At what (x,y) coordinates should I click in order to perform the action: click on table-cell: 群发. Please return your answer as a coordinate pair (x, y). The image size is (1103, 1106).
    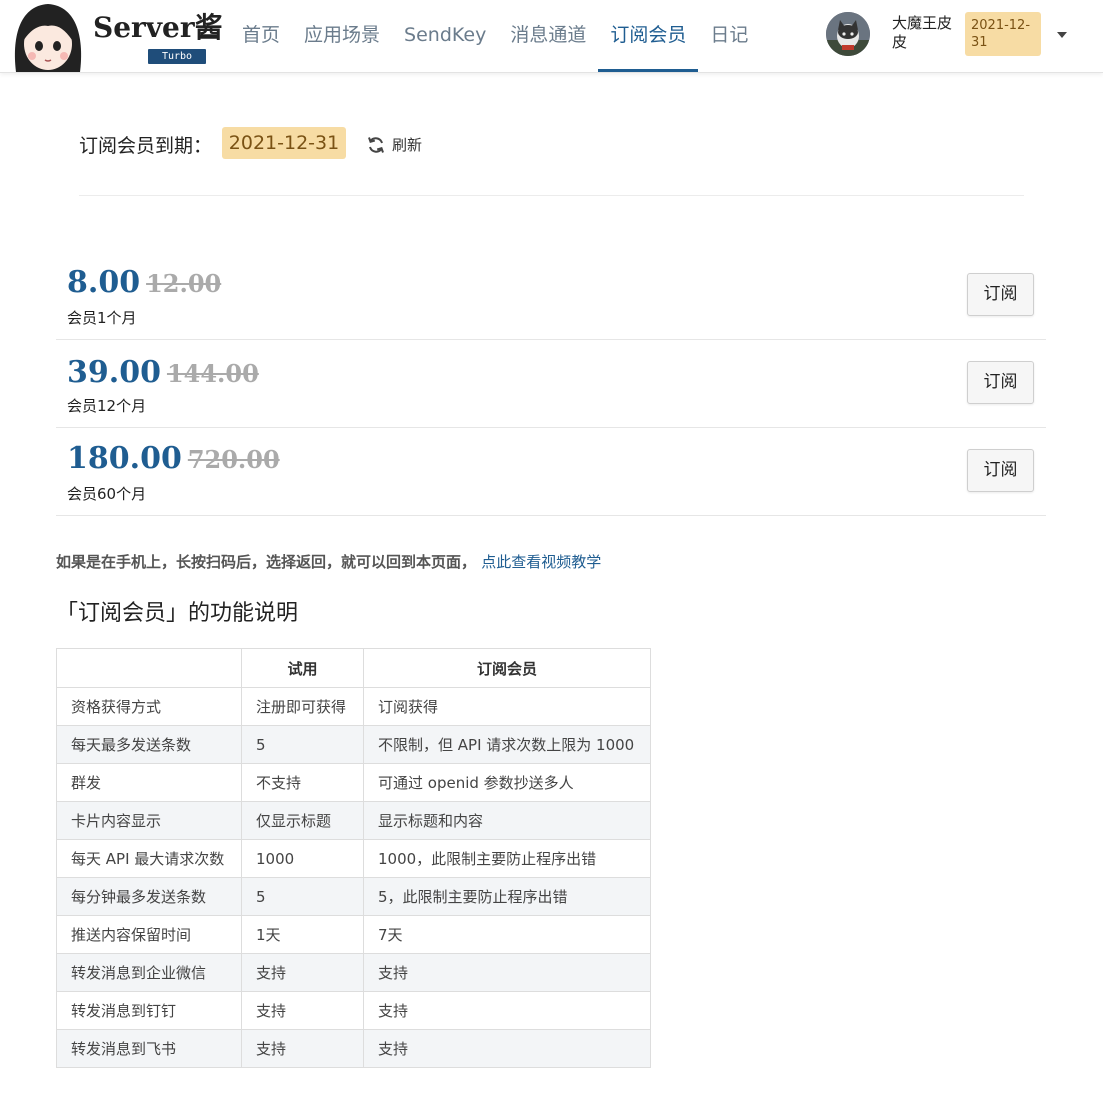
    Looking at the image, I should click on (149, 782).